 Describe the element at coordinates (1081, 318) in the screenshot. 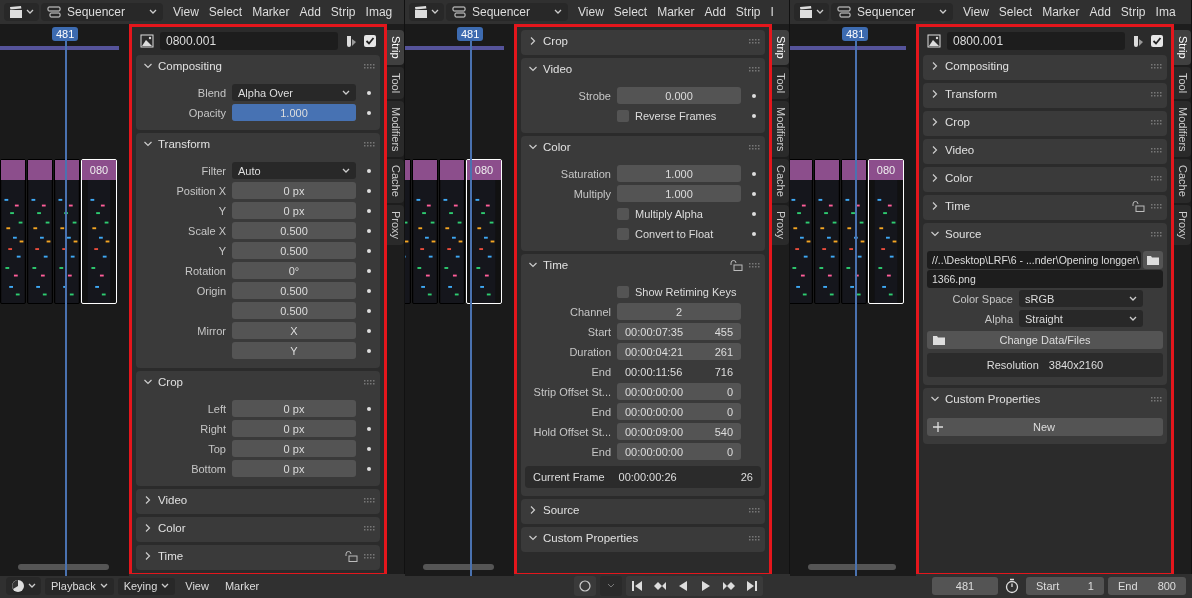

I see `dropdown: Straight` at that location.